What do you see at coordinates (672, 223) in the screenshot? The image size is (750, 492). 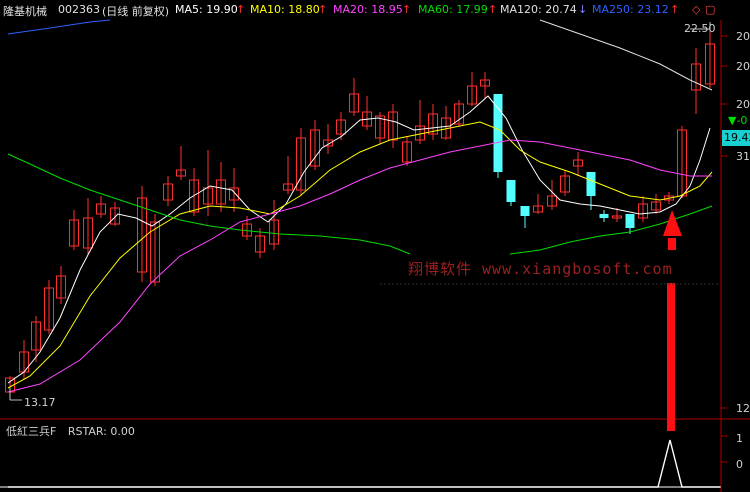 I see `signal-arrow-icon` at bounding box center [672, 223].